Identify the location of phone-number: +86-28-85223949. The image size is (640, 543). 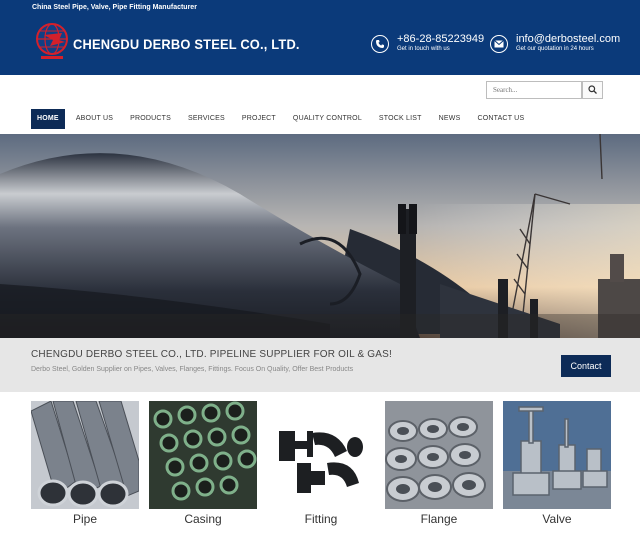
(440, 39).